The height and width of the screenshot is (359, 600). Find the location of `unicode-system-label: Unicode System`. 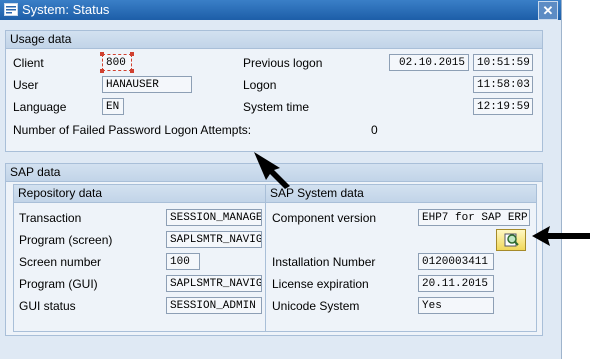

unicode-system-label: Unicode System is located at coordinates (316, 306).